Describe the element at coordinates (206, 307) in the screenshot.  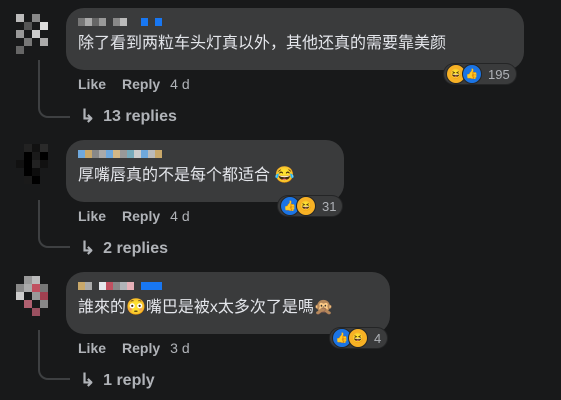
I see `comment-text: 誰來的😳嘴巴是被x太多次了是嗎🙊` at that location.